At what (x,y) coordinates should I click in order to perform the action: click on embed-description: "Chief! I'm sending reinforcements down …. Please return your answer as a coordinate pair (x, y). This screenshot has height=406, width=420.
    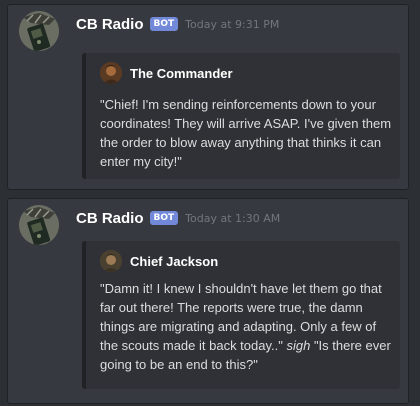
    Looking at the image, I should click on (246, 133).